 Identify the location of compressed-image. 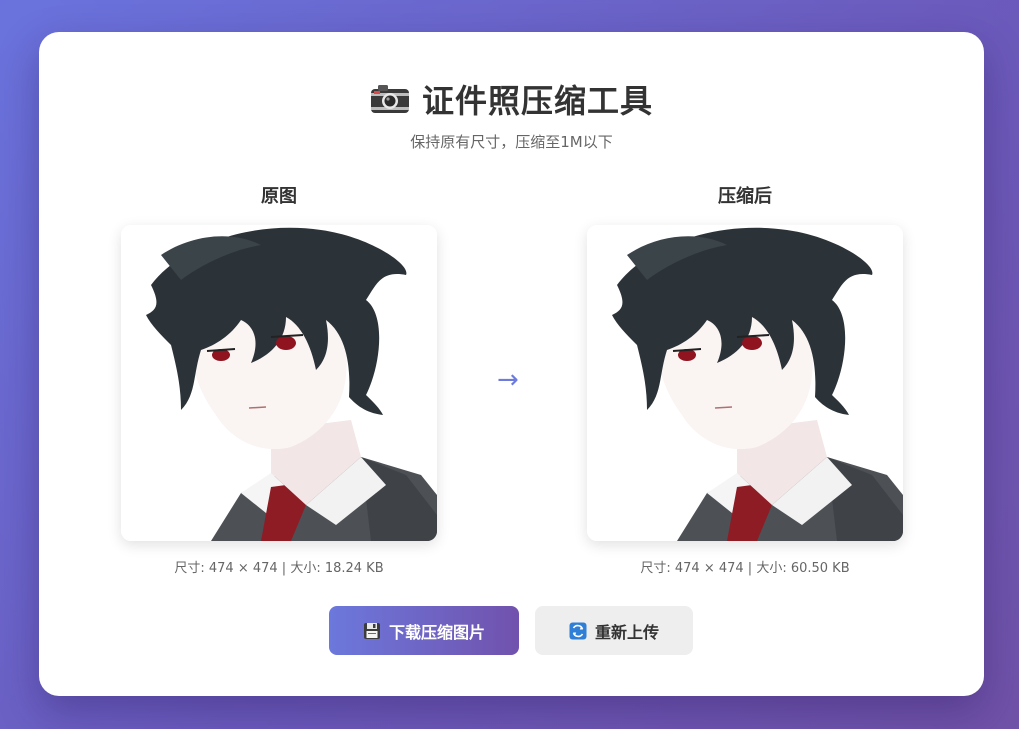
(745, 383).